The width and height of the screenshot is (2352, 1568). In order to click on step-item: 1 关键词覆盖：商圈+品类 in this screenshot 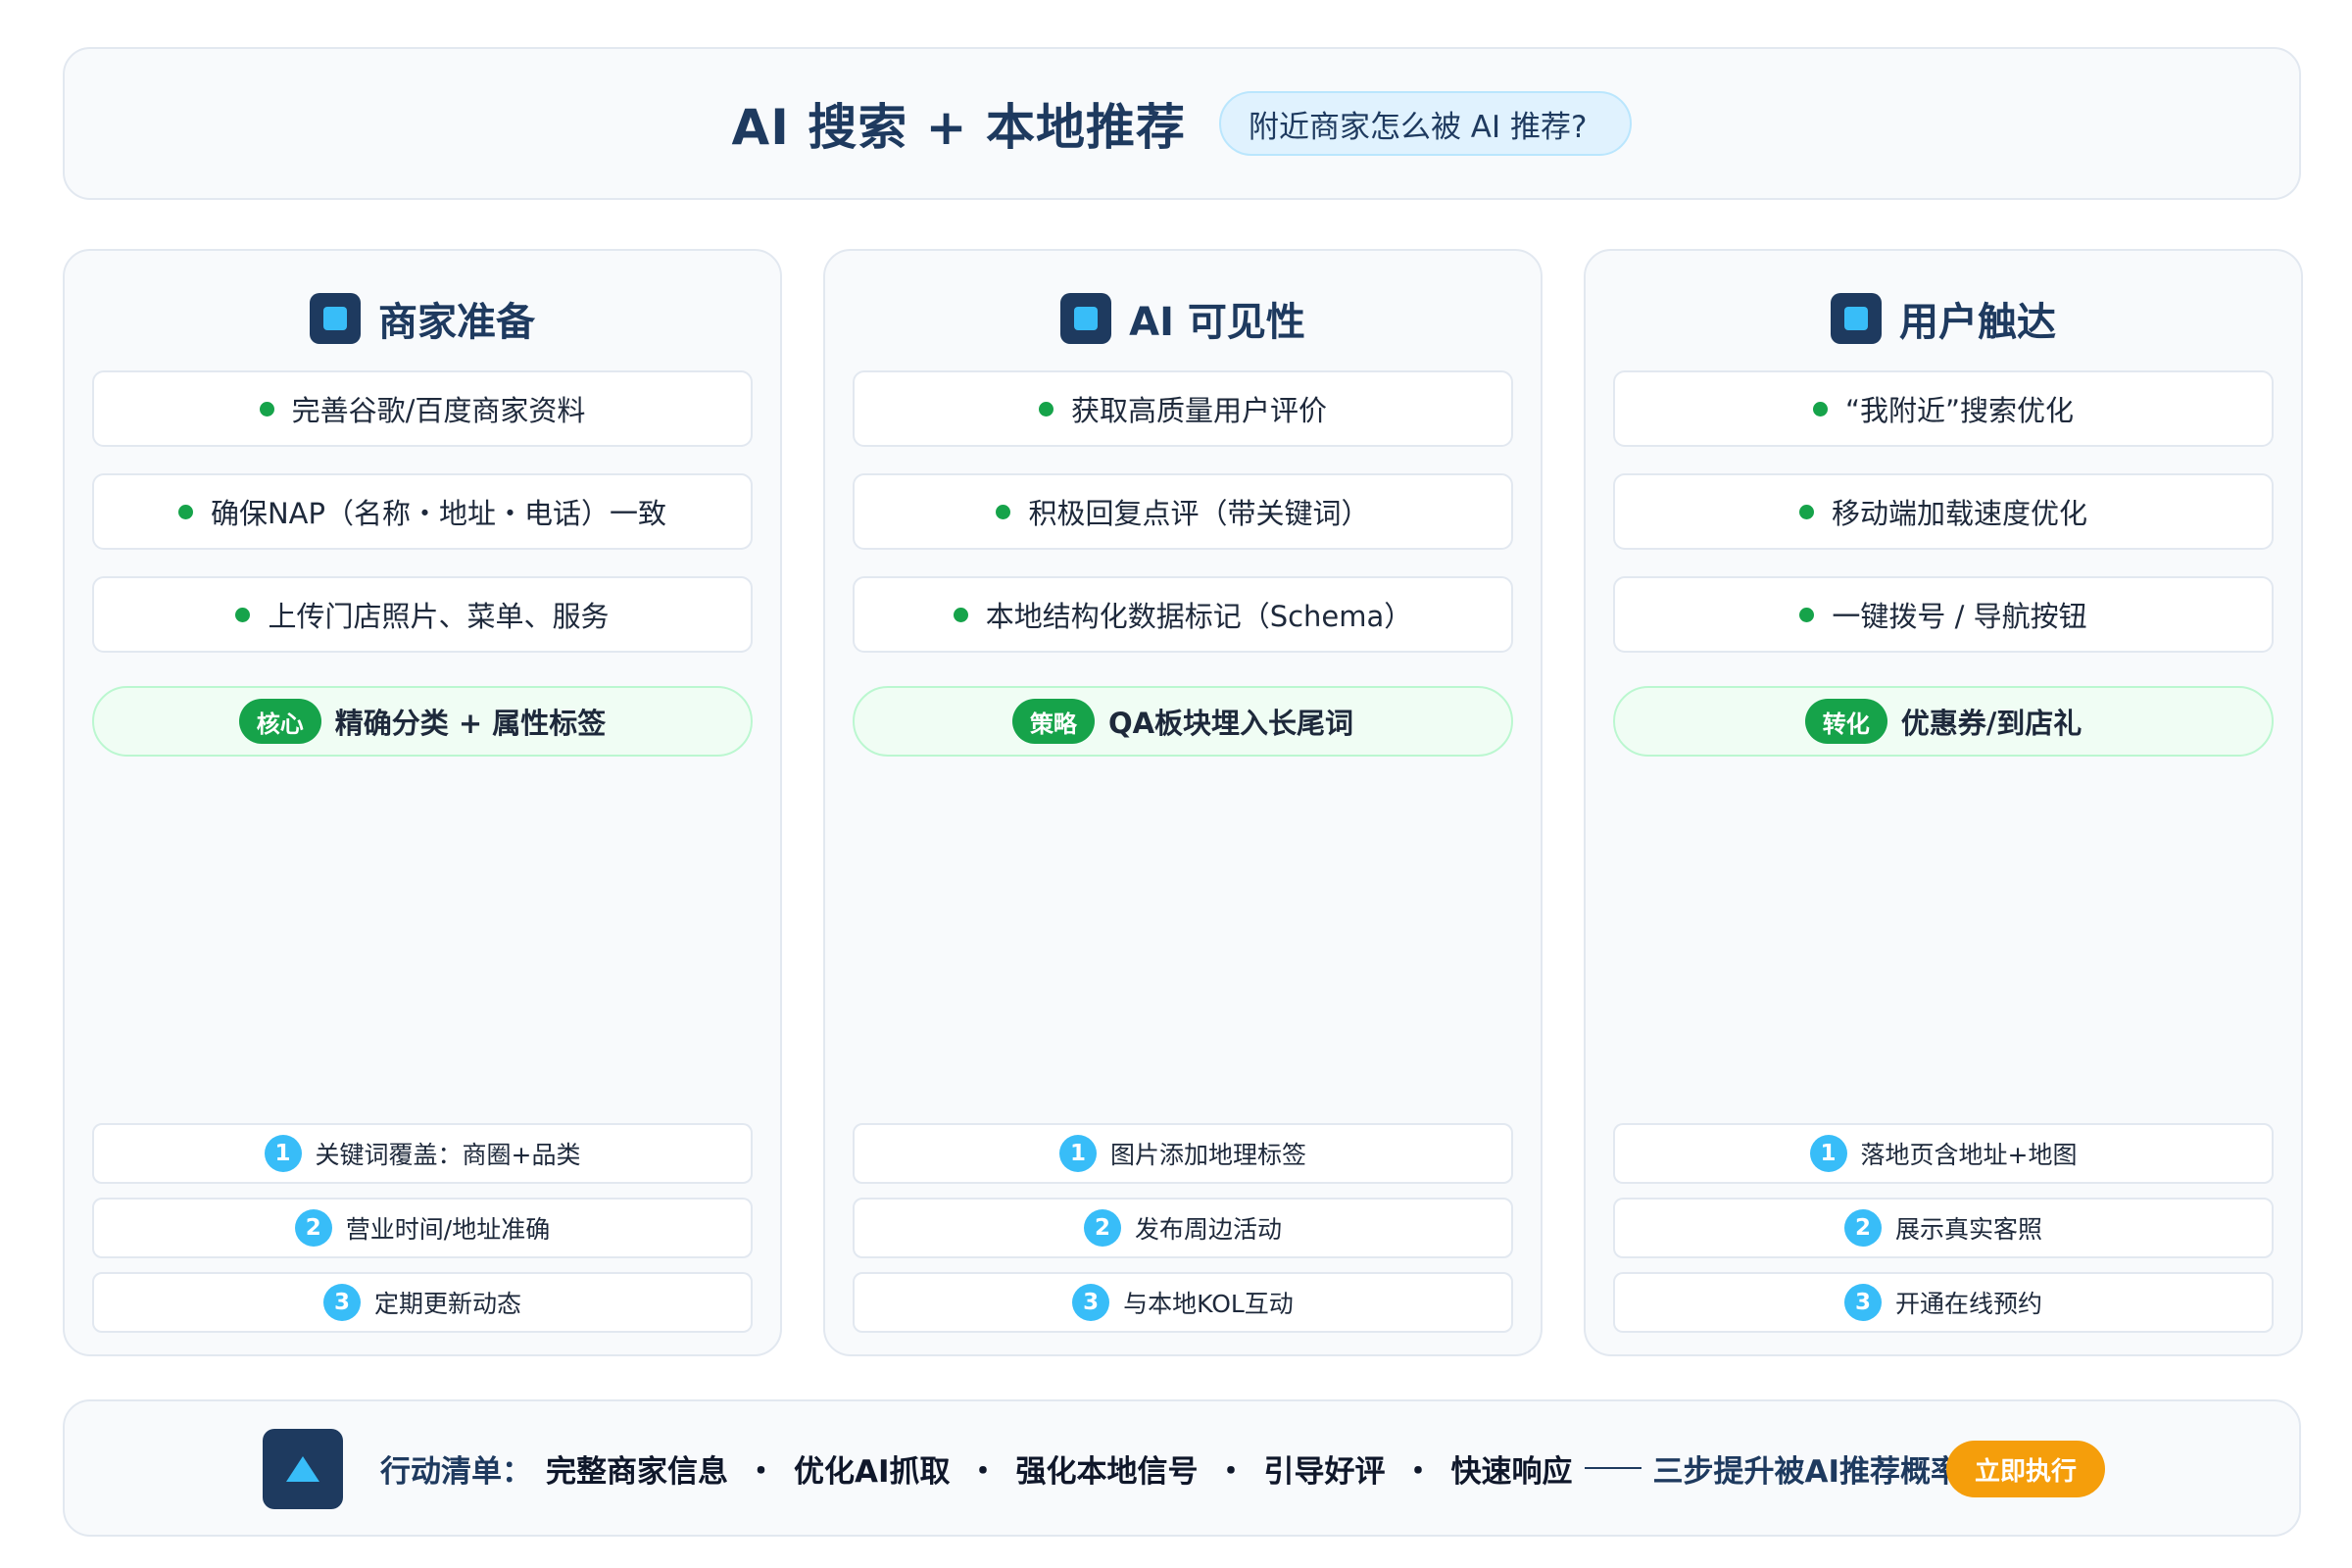, I will do `click(422, 1153)`.